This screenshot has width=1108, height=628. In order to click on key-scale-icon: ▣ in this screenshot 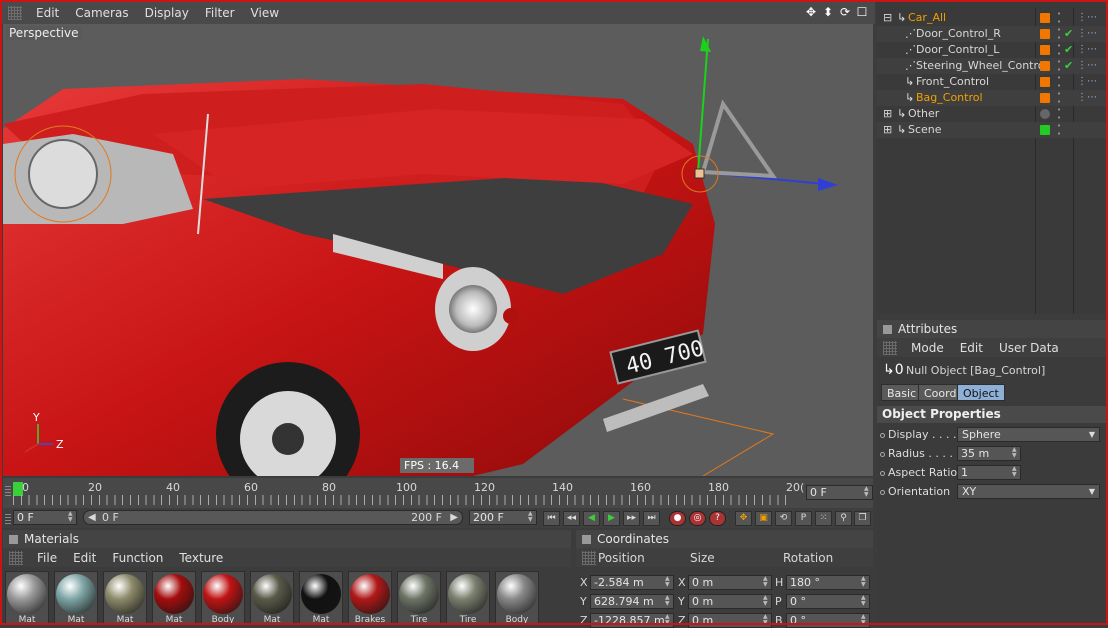, I will do `click(763, 518)`.